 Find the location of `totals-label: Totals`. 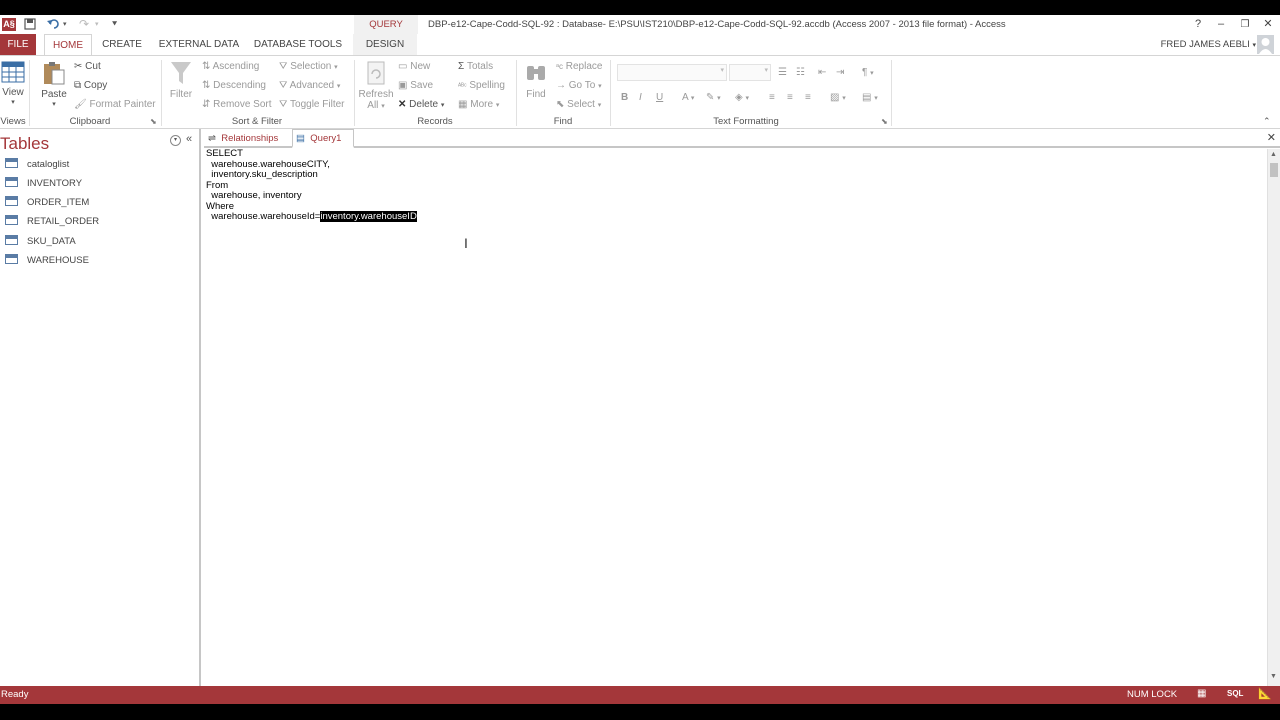

totals-label: Totals is located at coordinates (480, 66).